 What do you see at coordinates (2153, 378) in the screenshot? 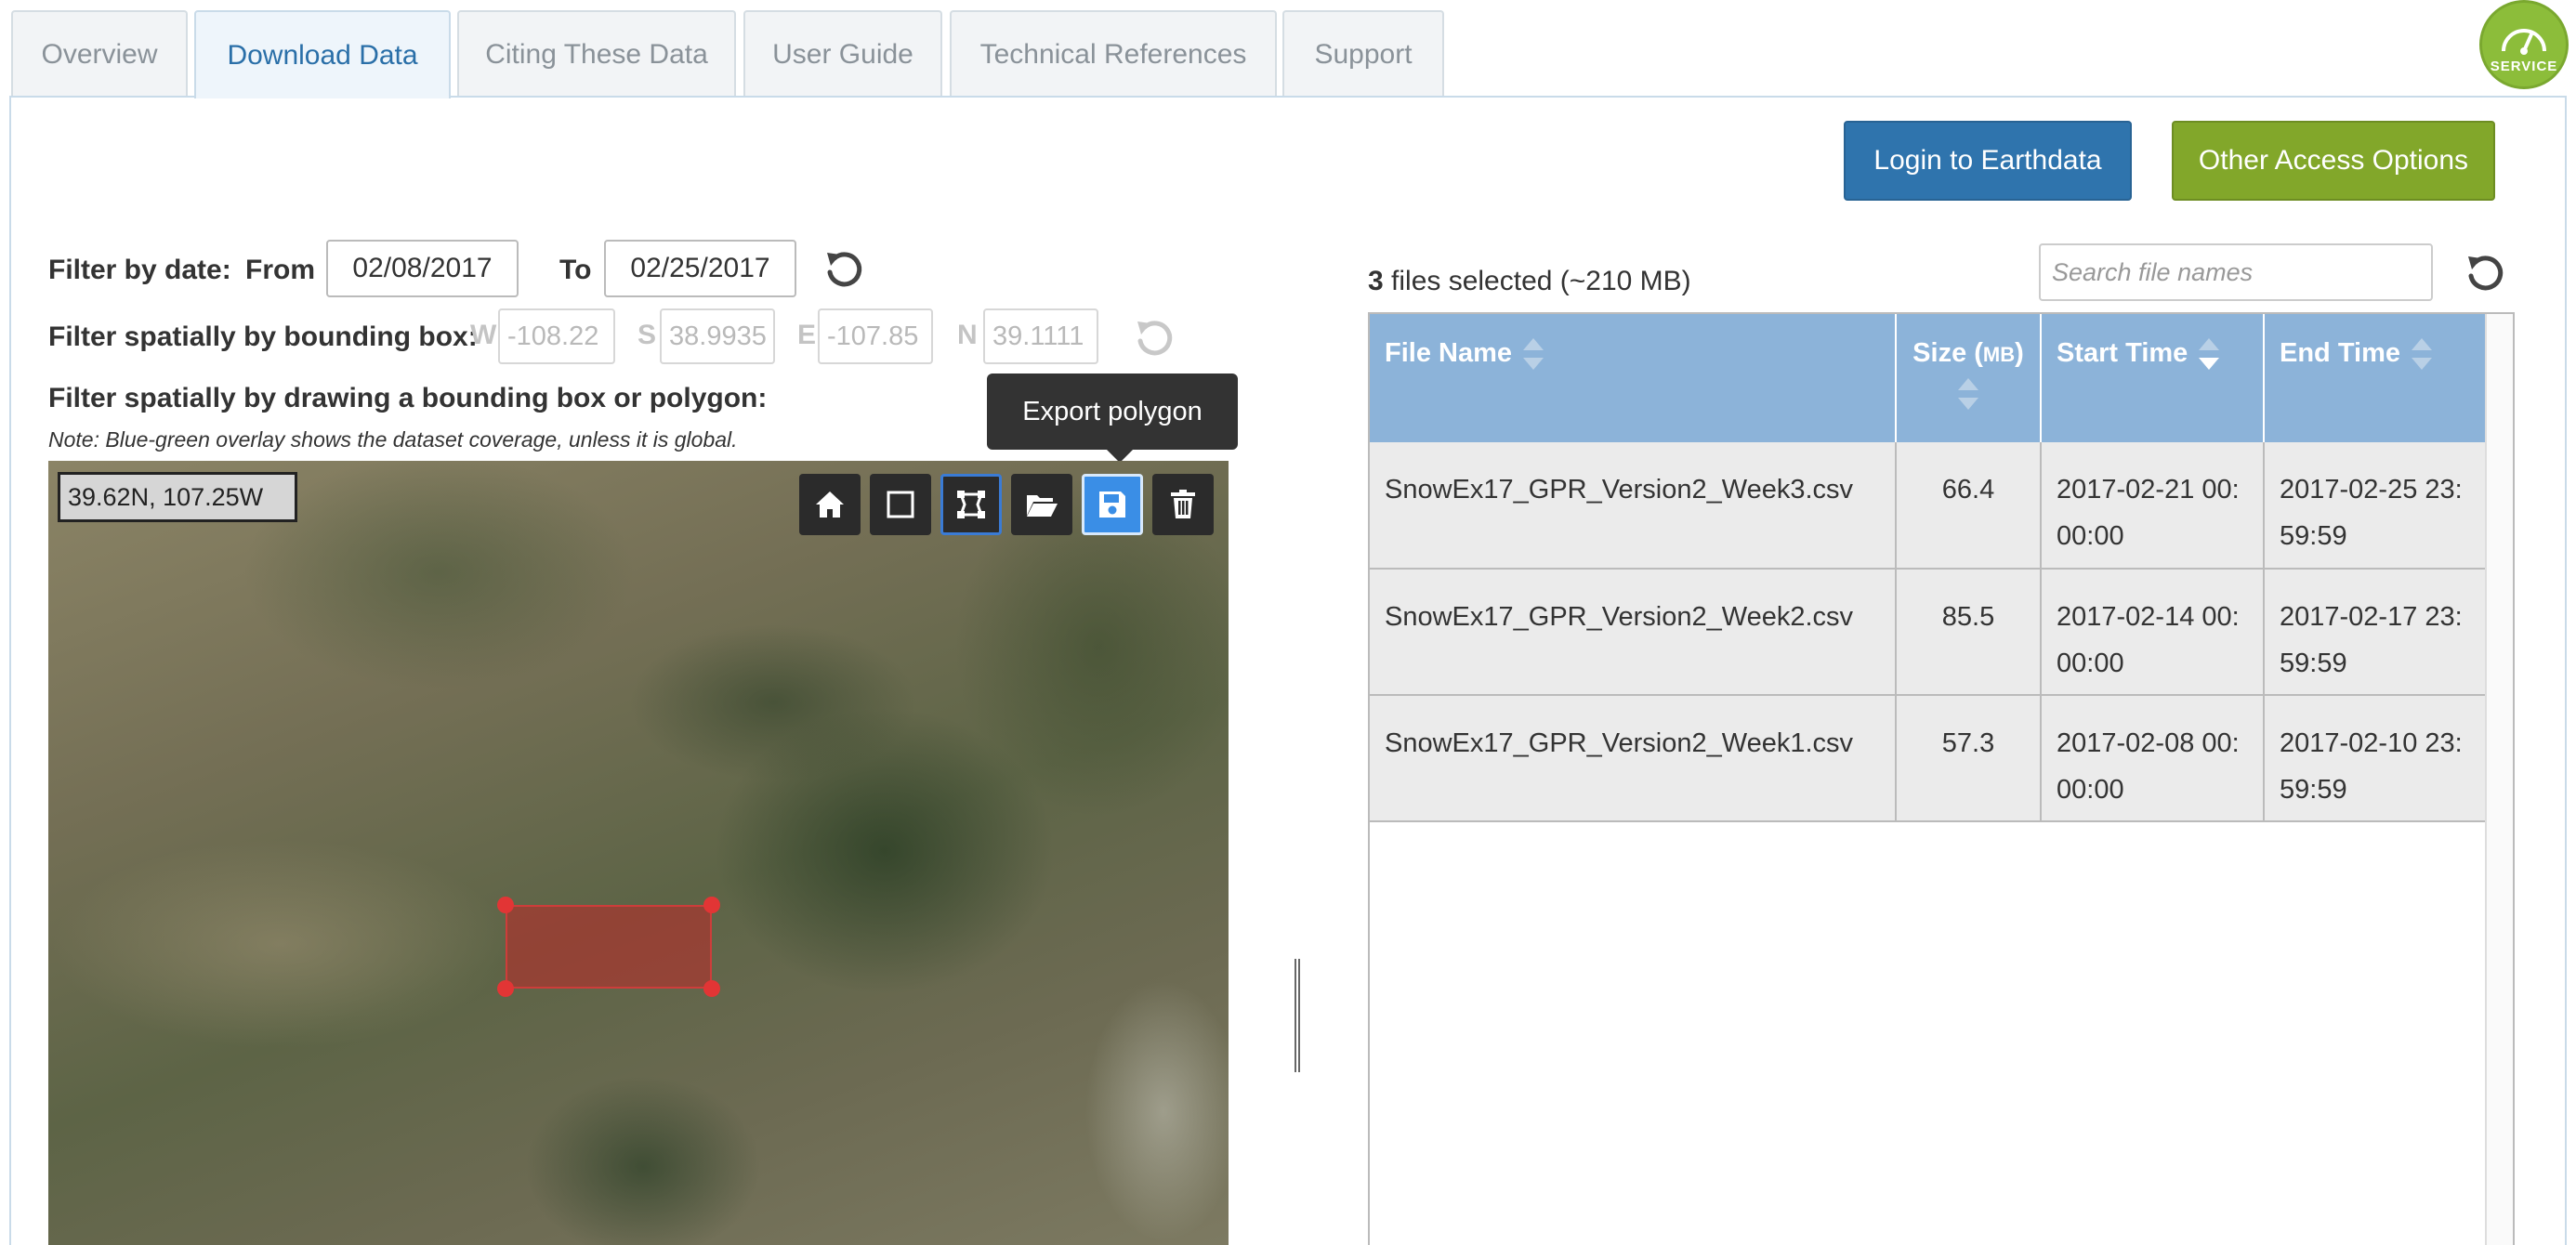
I see `column-start-time: Start Time` at bounding box center [2153, 378].